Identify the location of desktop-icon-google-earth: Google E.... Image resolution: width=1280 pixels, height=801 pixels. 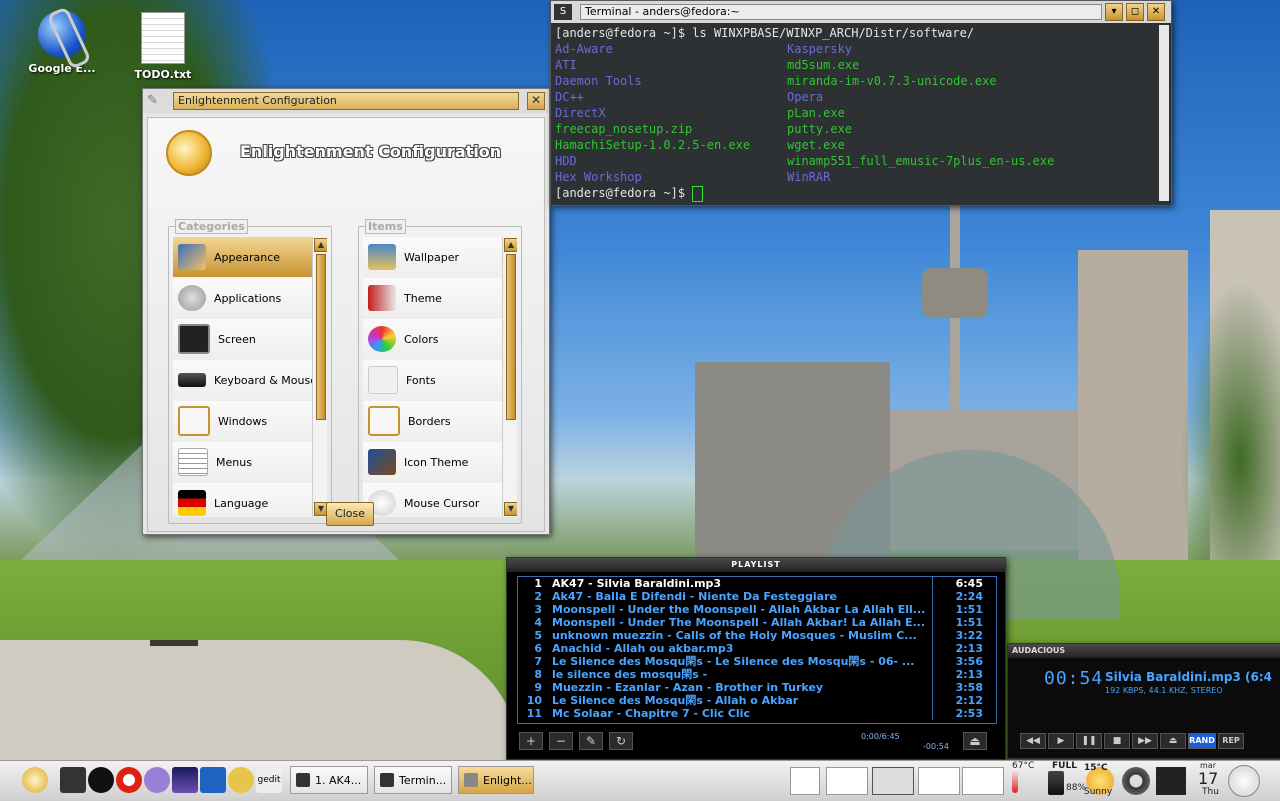
(62, 42).